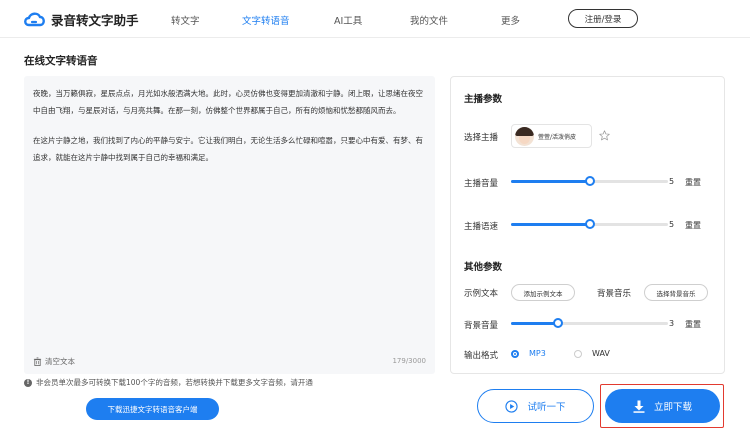 The image size is (750, 438). What do you see at coordinates (481, 138) in the screenshot?
I see `select-anchor-label: 选择主播` at bounding box center [481, 138].